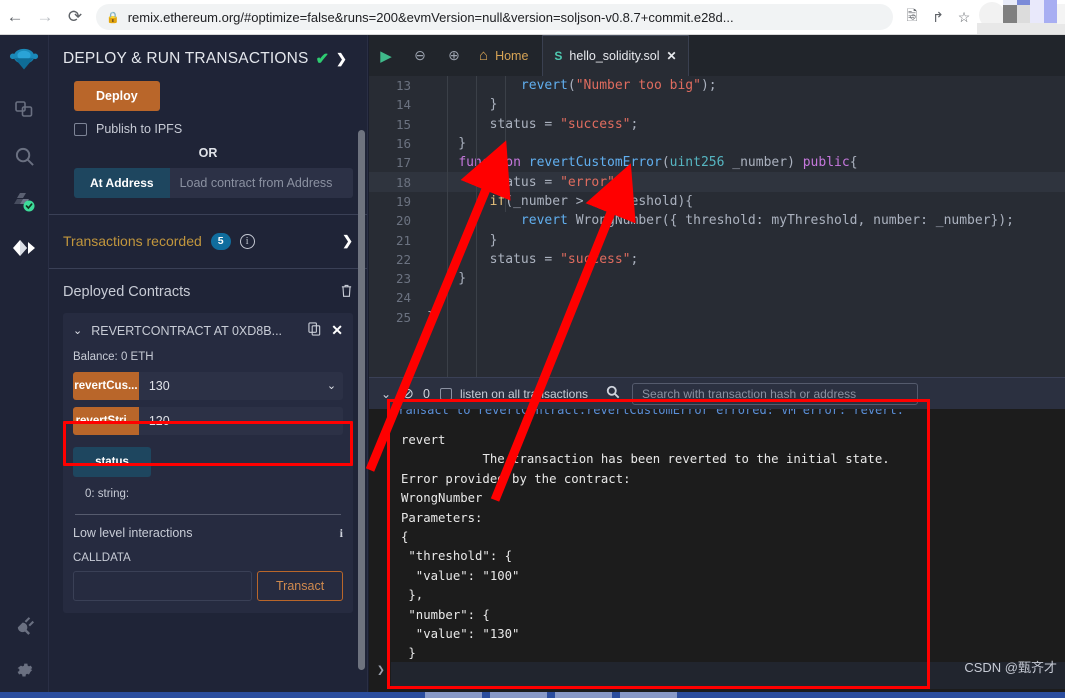 Image resolution: width=1065 pixels, height=698 pixels. I want to click on publish-ipfs-label: Publish to IPFS, so click(139, 129).